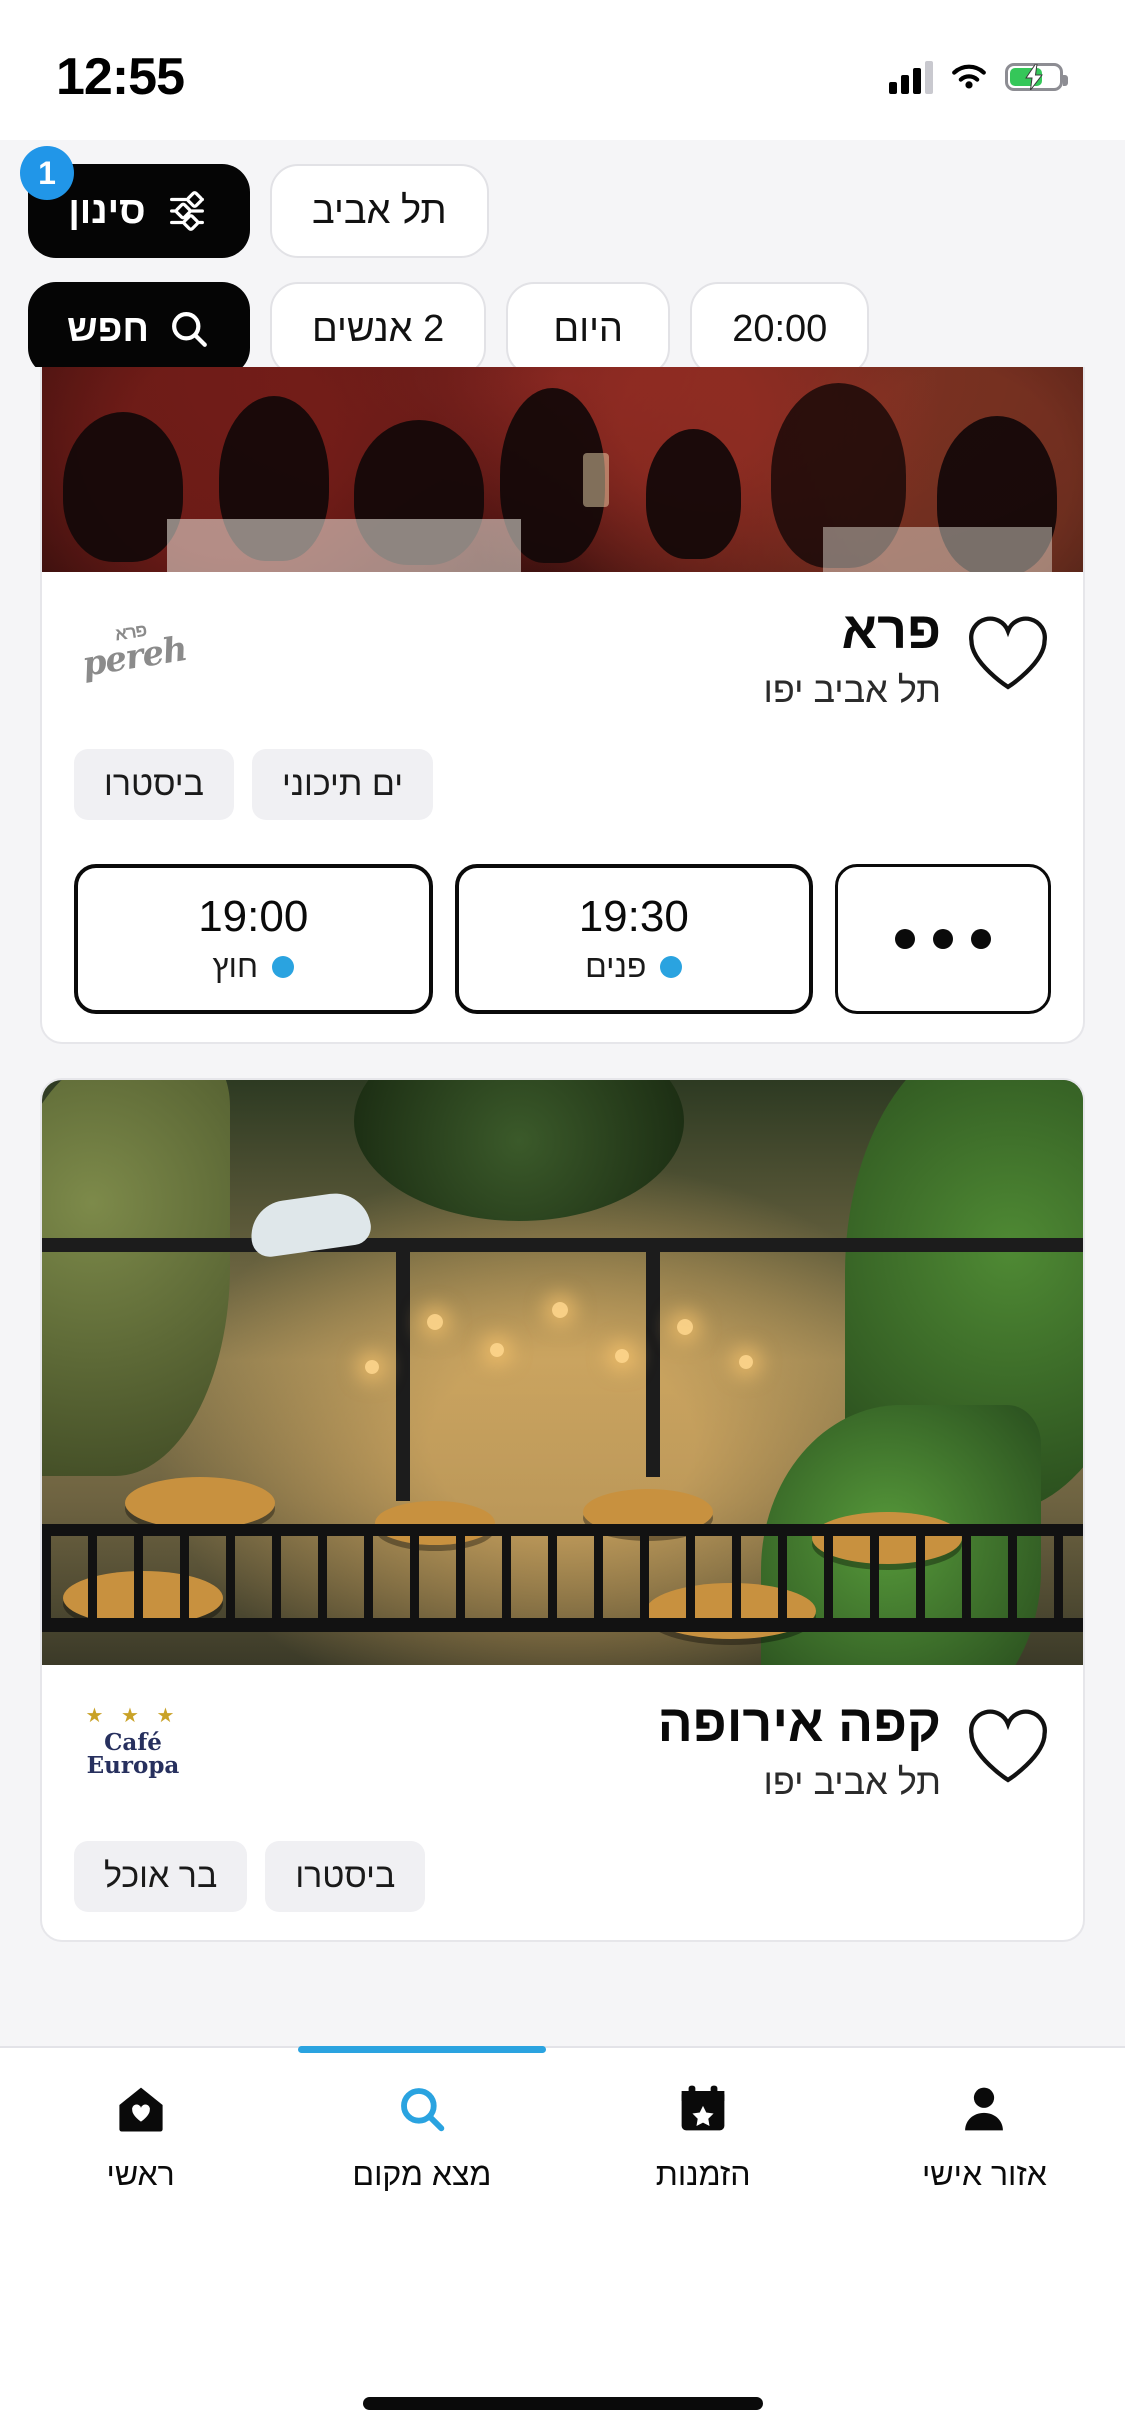 The image size is (1125, 2436). What do you see at coordinates (133, 649) in the screenshot?
I see `restaurant-logo: פרא pereh` at bounding box center [133, 649].